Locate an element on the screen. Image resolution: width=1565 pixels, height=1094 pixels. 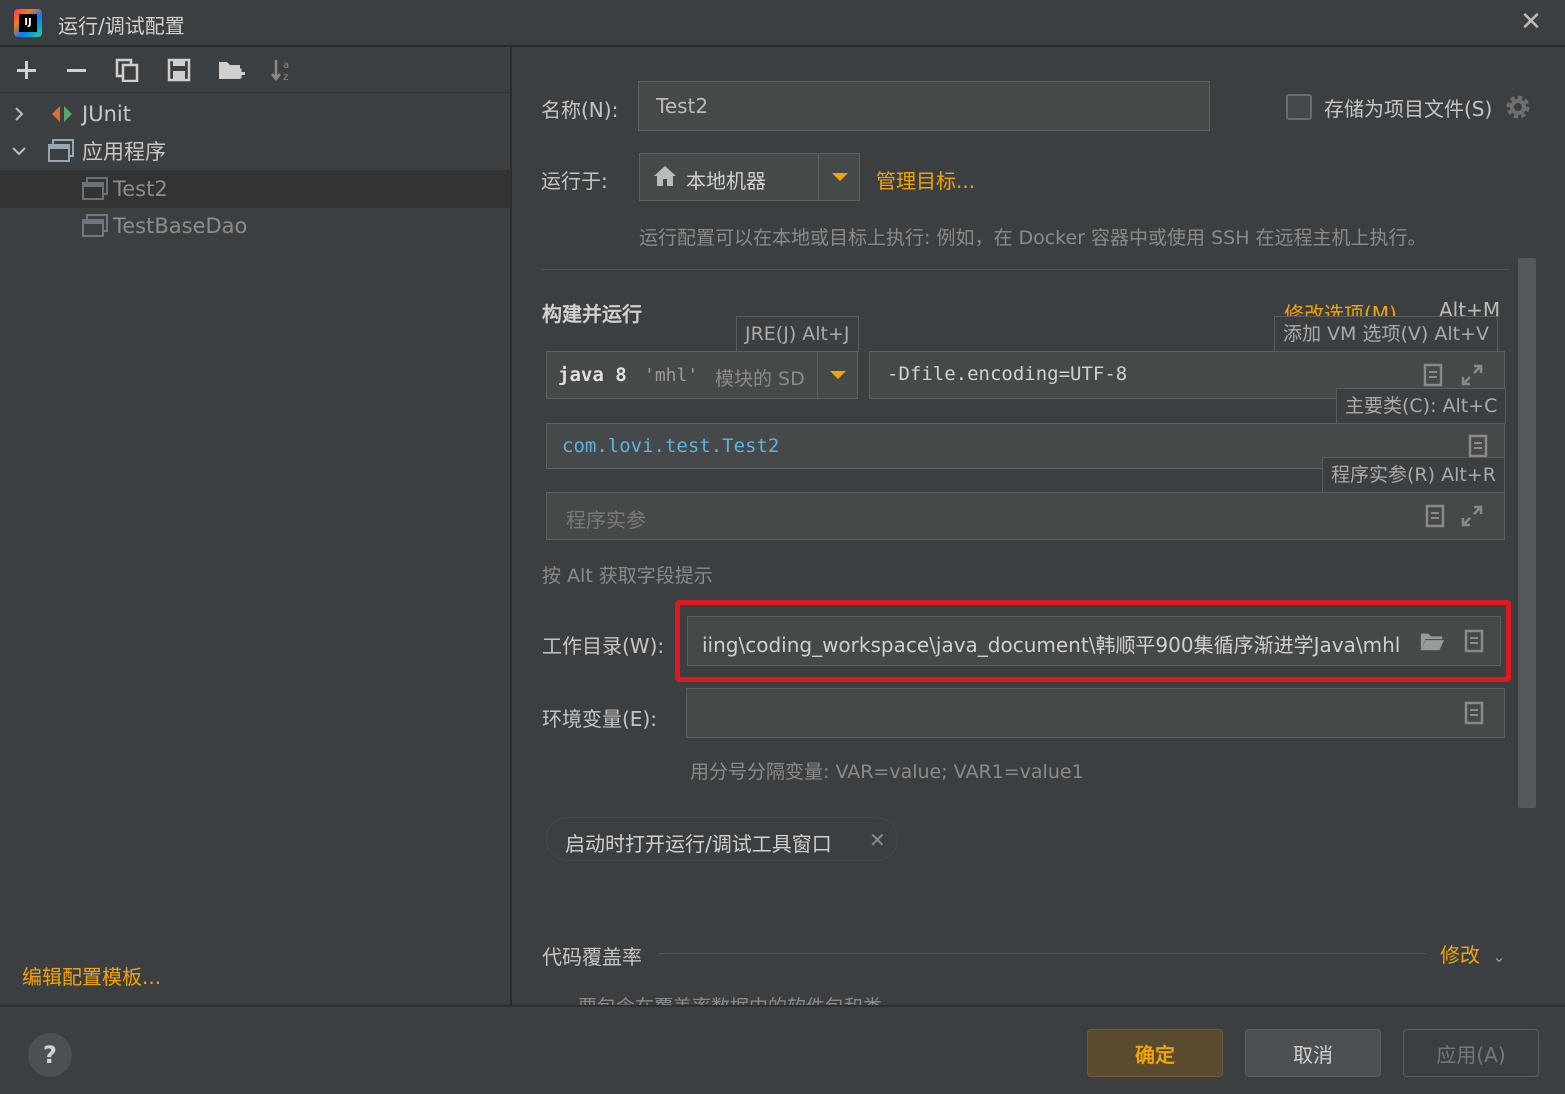
tree-item-test2: Test2 is located at coordinates (255, 189).